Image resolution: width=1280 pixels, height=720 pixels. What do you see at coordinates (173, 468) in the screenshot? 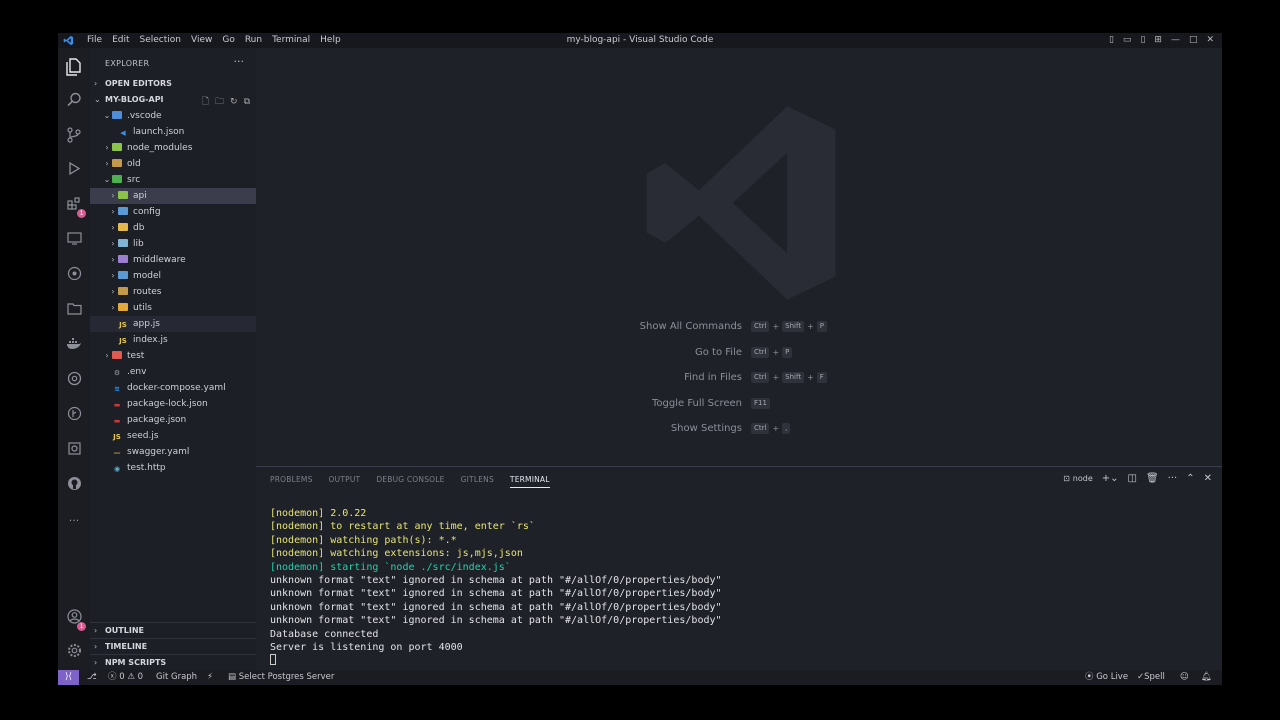
I see `tree-item: ◉ test.http` at bounding box center [173, 468].